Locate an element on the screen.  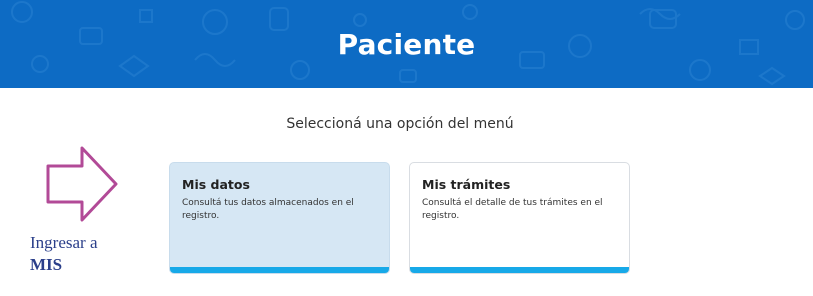
card-title: Mis datos is located at coordinates (216, 184).